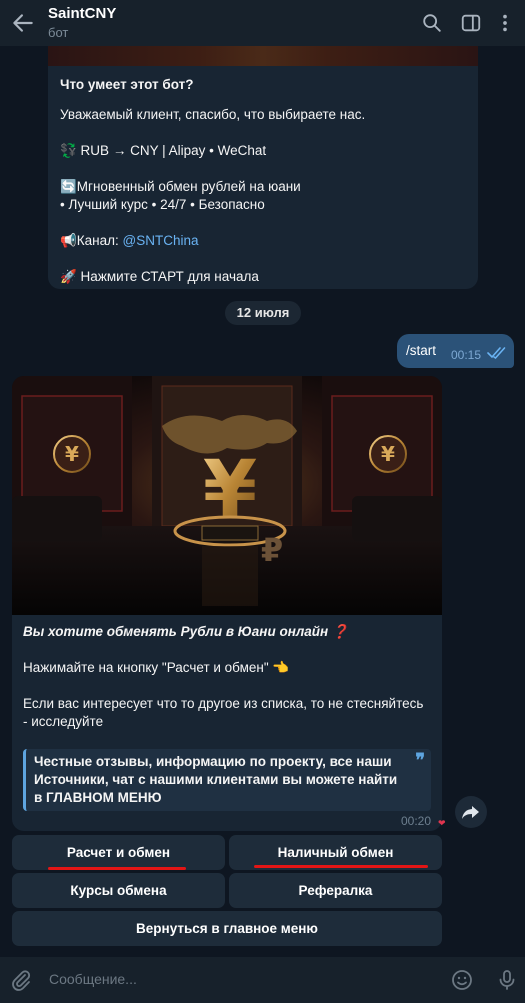 This screenshot has height=1003, width=525. I want to click on question-text: Вы хотите обменять Рубли в Юани онлайн ❓, so click(186, 631).